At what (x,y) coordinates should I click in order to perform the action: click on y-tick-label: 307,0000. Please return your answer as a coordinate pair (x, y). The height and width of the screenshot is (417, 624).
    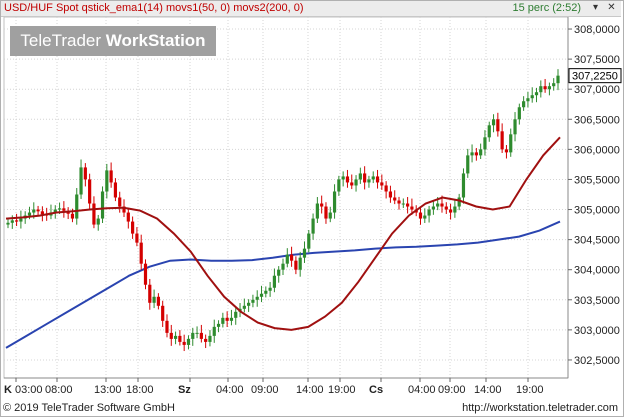
    Looking at the image, I should click on (597, 90).